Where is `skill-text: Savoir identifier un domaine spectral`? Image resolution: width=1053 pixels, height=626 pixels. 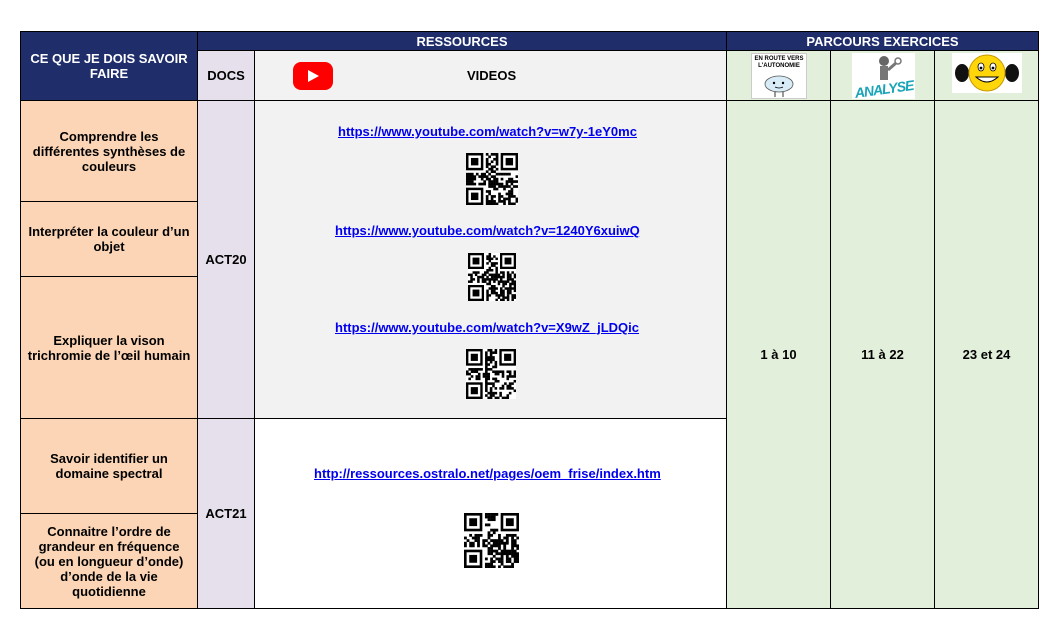
skill-text: Savoir identifier un domaine spectral is located at coordinates (109, 466).